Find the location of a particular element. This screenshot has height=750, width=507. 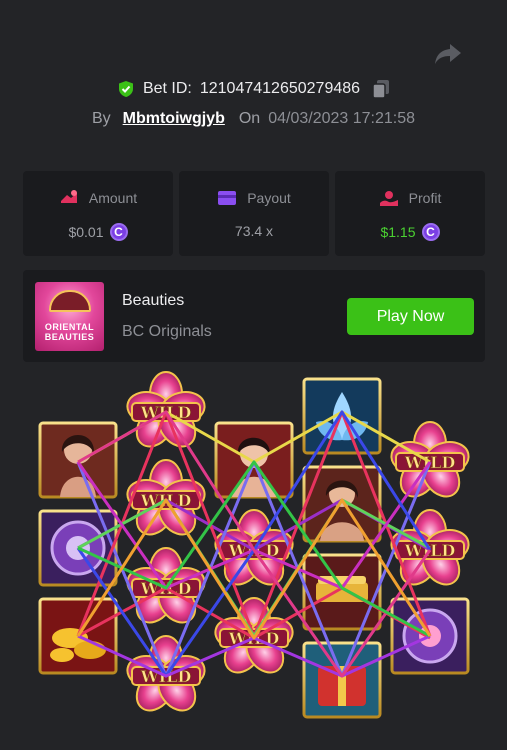

symbol-portrait-woman is located at coordinates (78, 460).